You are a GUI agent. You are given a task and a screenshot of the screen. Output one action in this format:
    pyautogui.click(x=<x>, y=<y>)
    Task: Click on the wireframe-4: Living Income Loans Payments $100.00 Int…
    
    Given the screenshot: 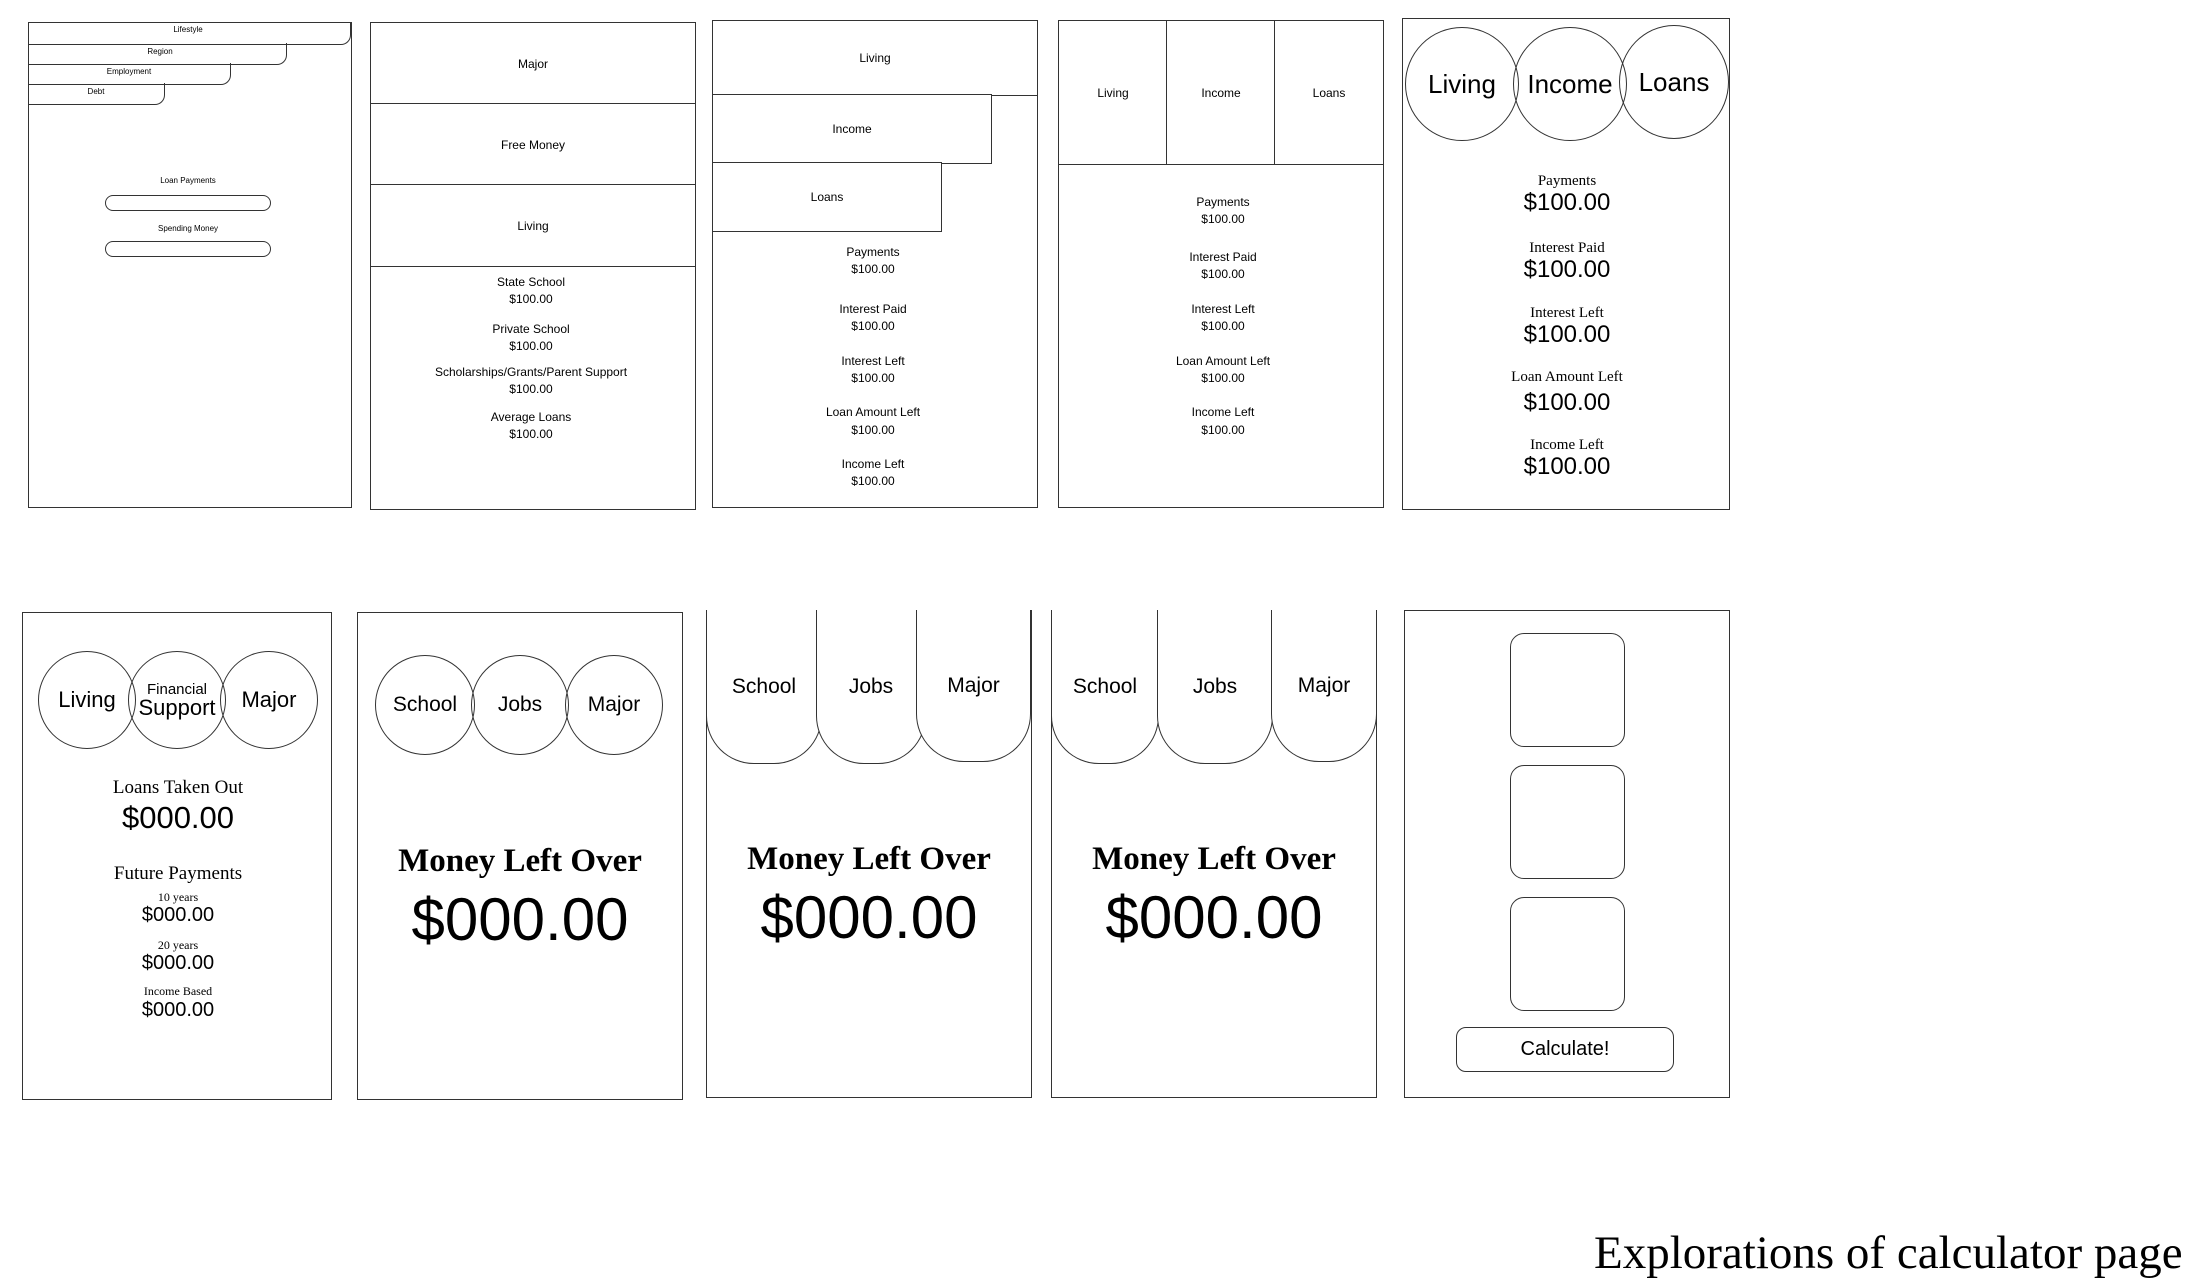 What is the action you would take?
    pyautogui.click(x=1221, y=264)
    